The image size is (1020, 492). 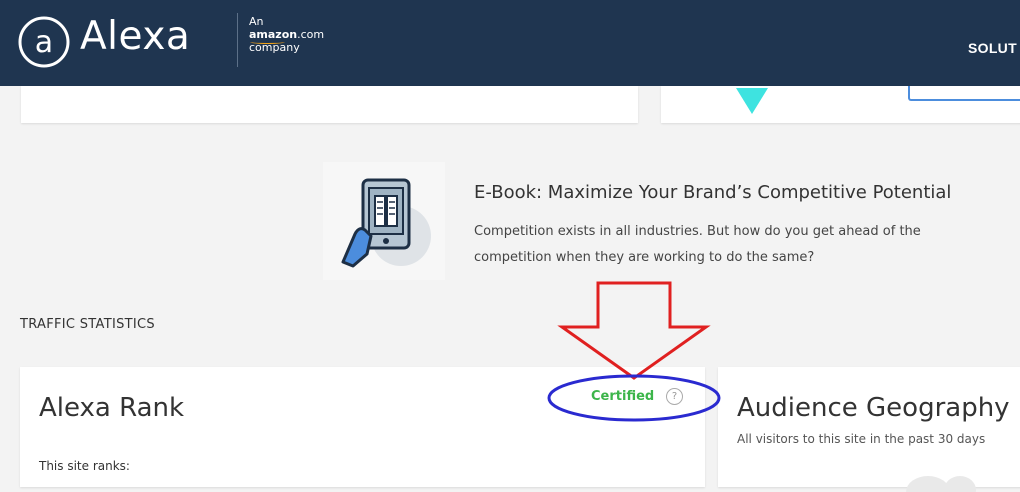 I want to click on traffic-statistics-heading: TRAFFIC STATISTICS, so click(x=87, y=324).